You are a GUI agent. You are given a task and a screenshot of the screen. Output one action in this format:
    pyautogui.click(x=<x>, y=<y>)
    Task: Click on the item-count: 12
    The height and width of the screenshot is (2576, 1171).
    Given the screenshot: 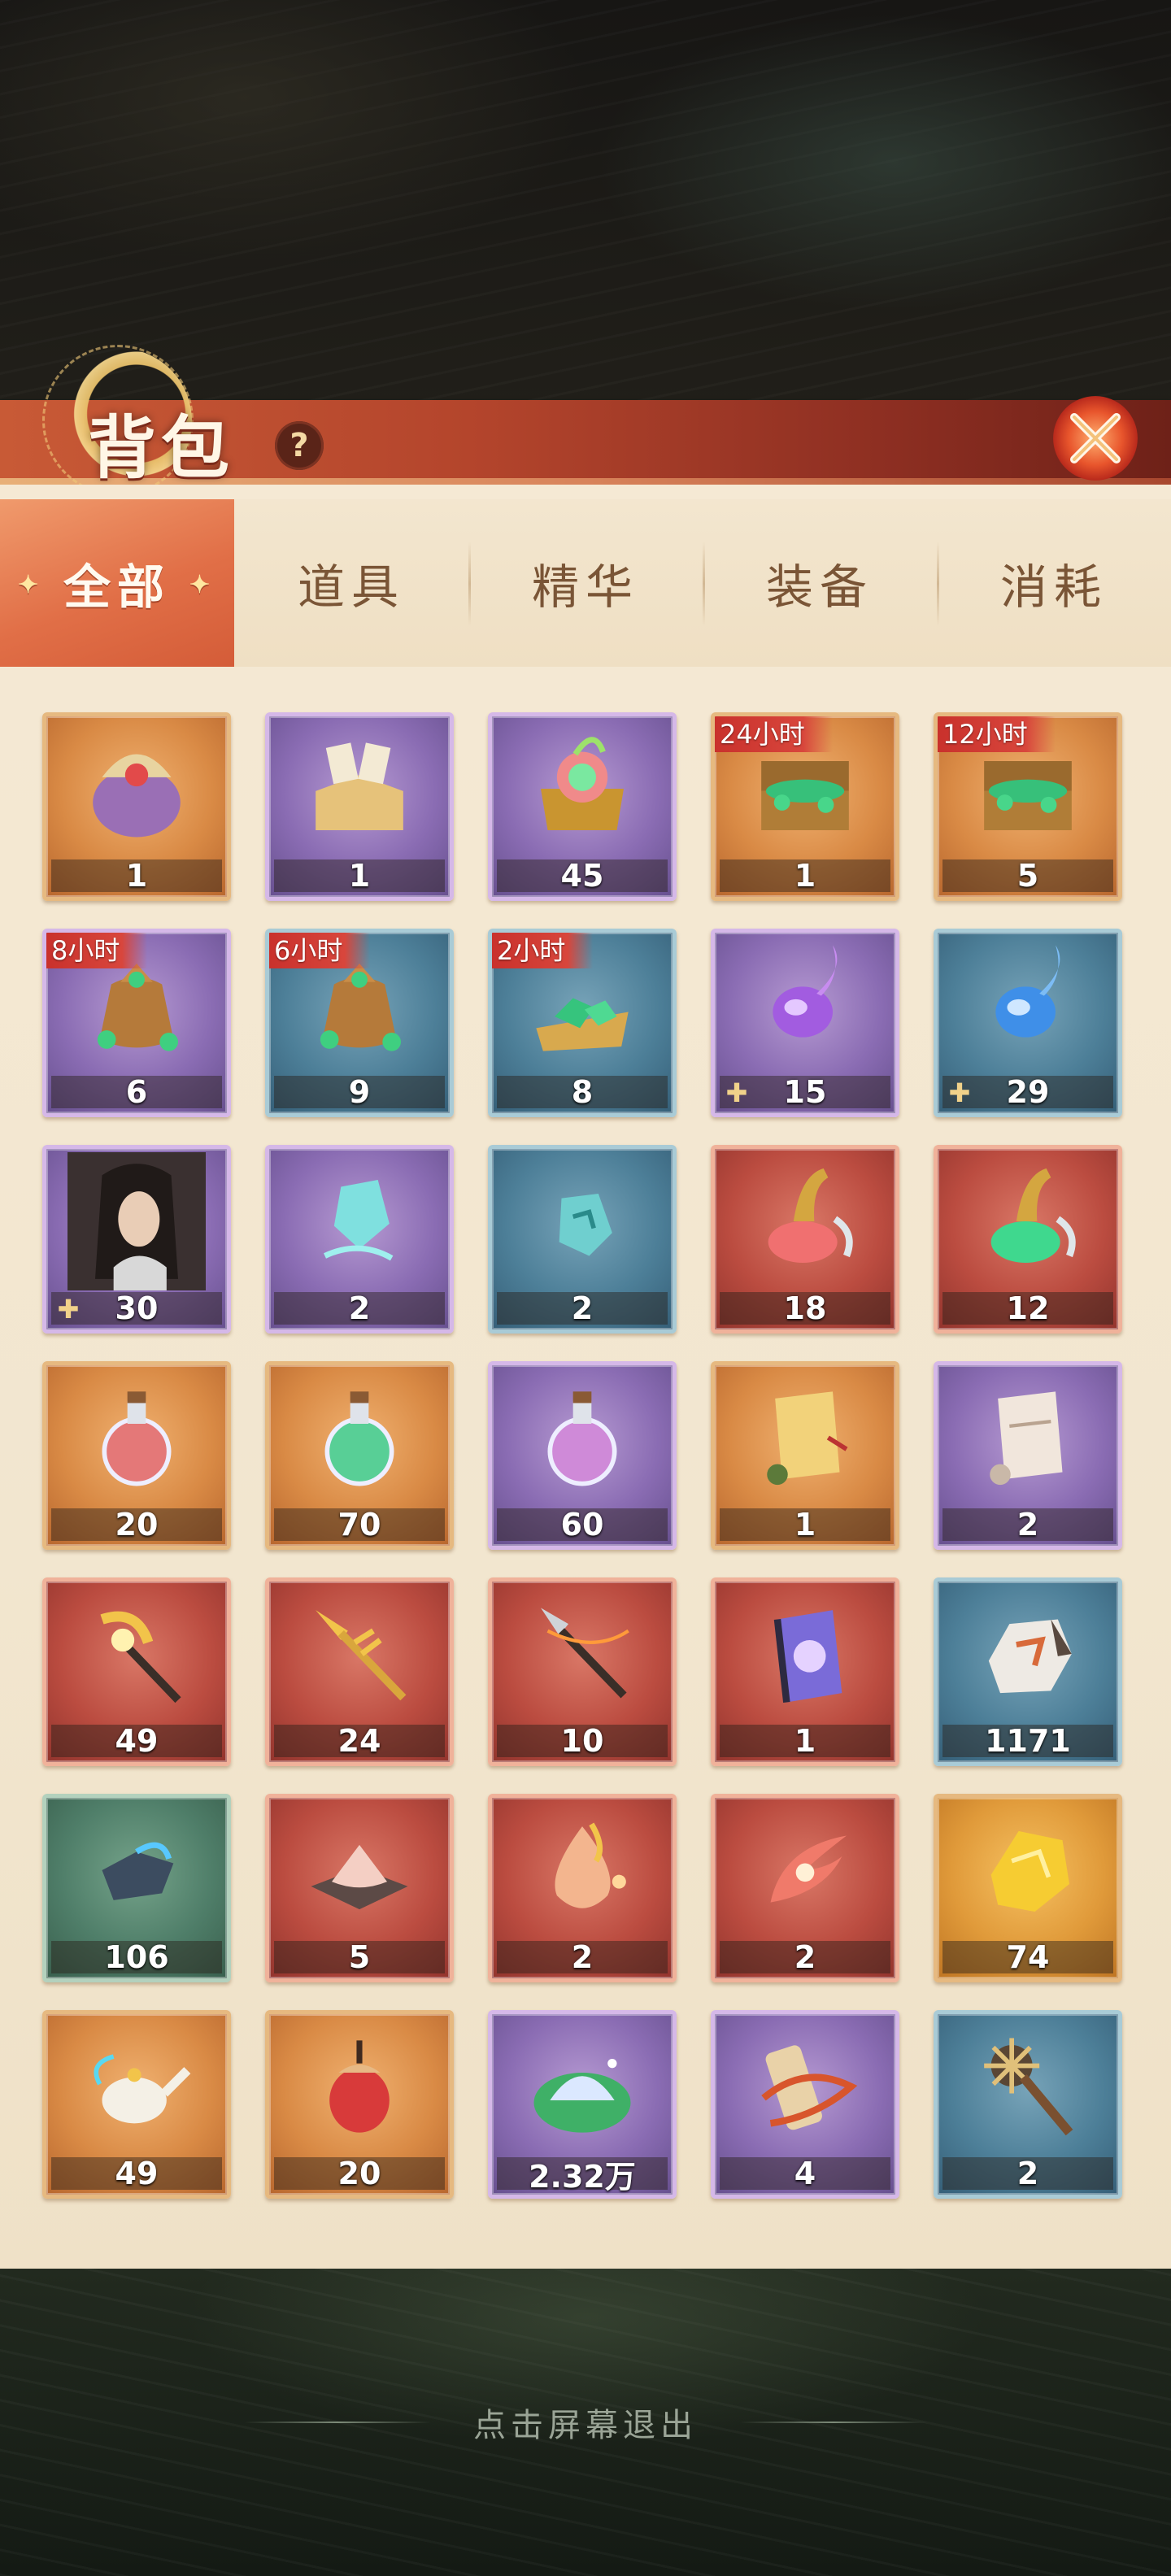 What is the action you would take?
    pyautogui.click(x=1028, y=1308)
    